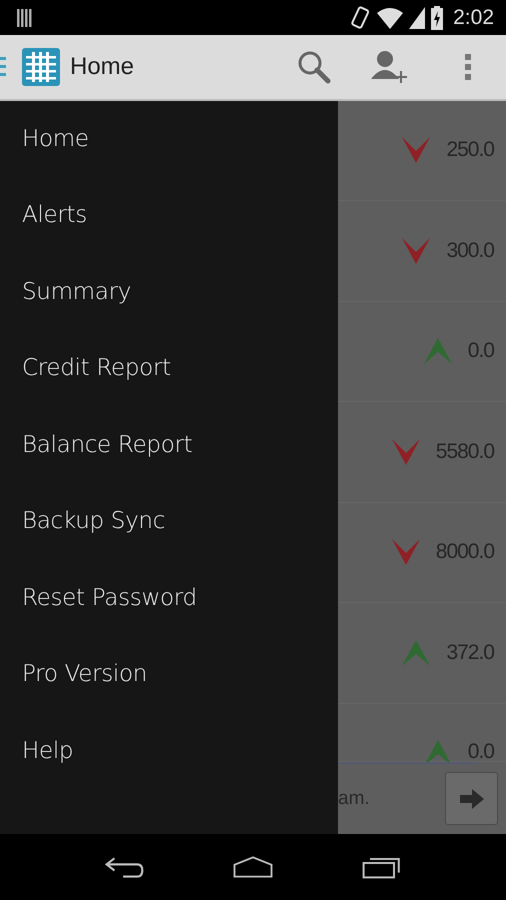 The height and width of the screenshot is (900, 506). Describe the element at coordinates (390, 17) in the screenshot. I see `wifi-icon` at that location.